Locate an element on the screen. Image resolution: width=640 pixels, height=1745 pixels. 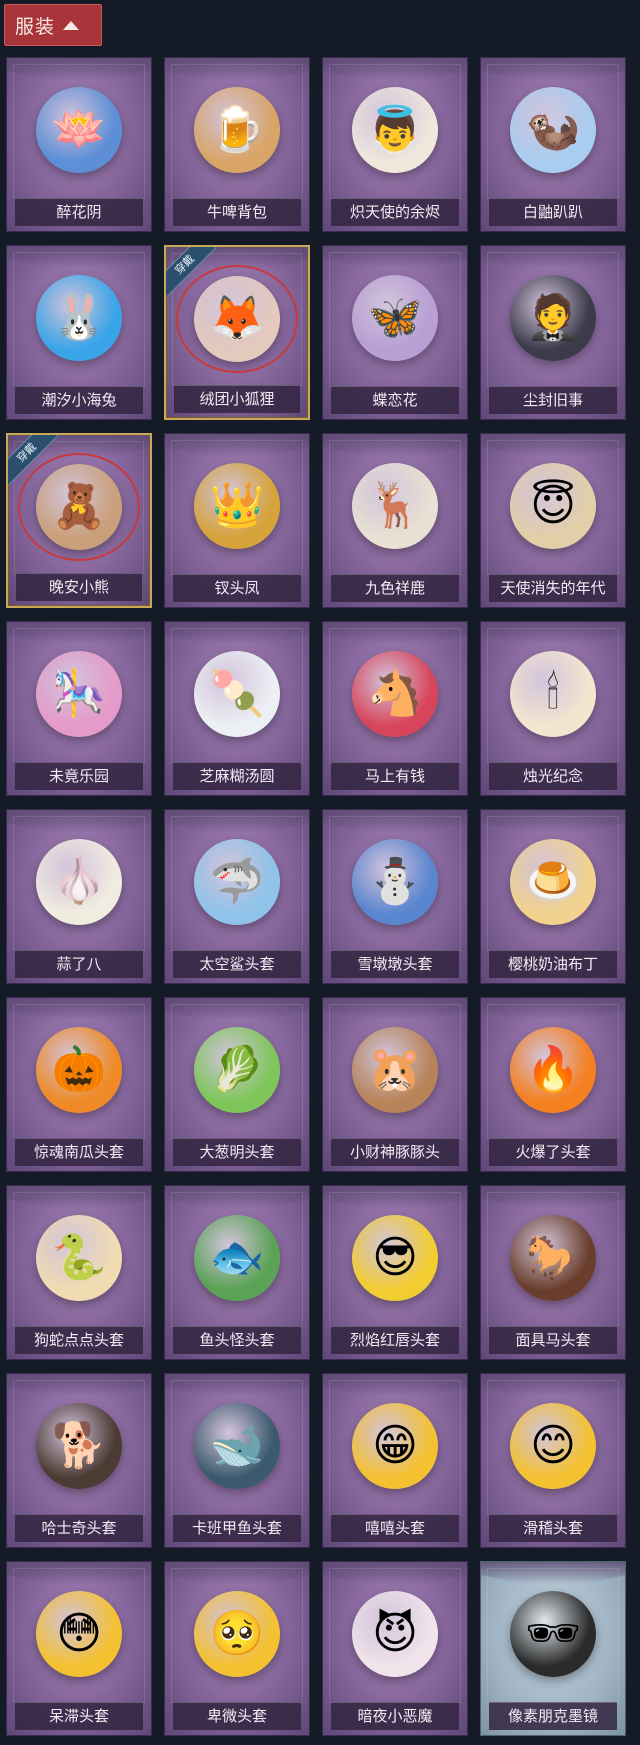
costume-item-label: 惊魂南瓜头套 is located at coordinates (79, 1152).